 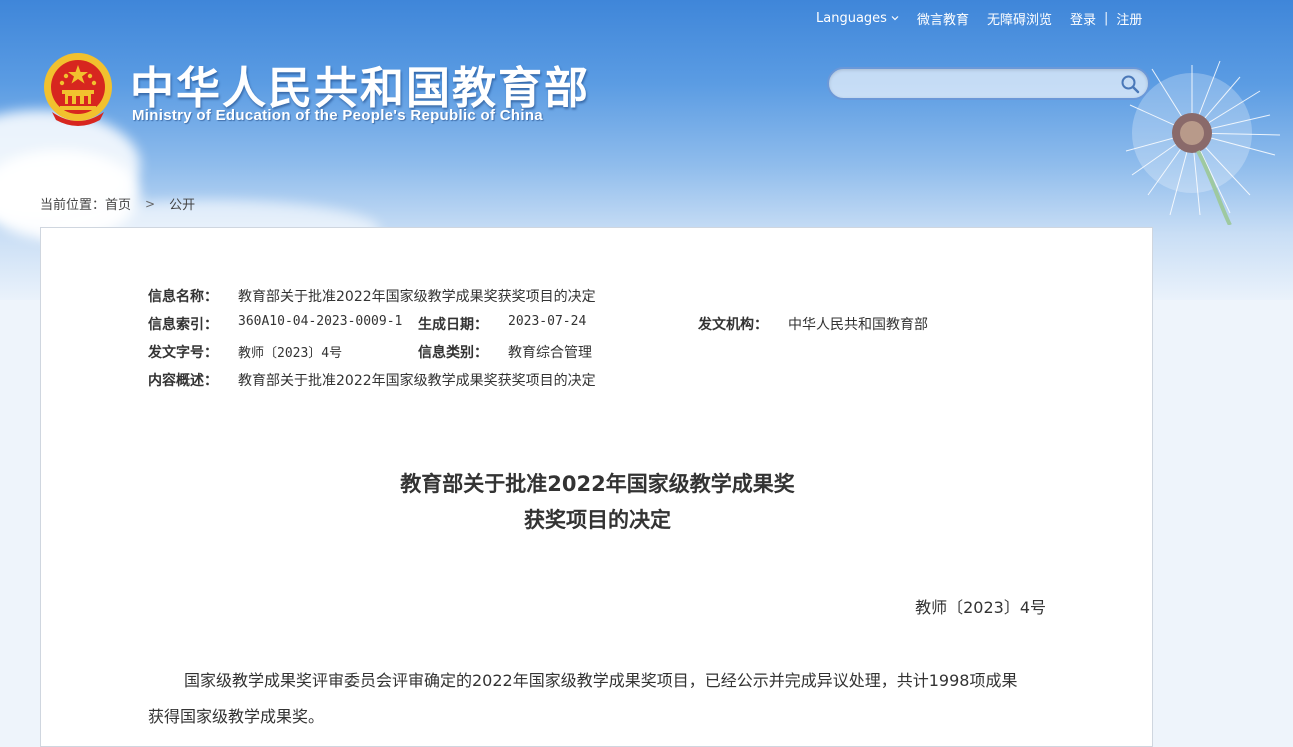 What do you see at coordinates (550, 353) in the screenshot?
I see `category-value: 教育综合管理` at bounding box center [550, 353].